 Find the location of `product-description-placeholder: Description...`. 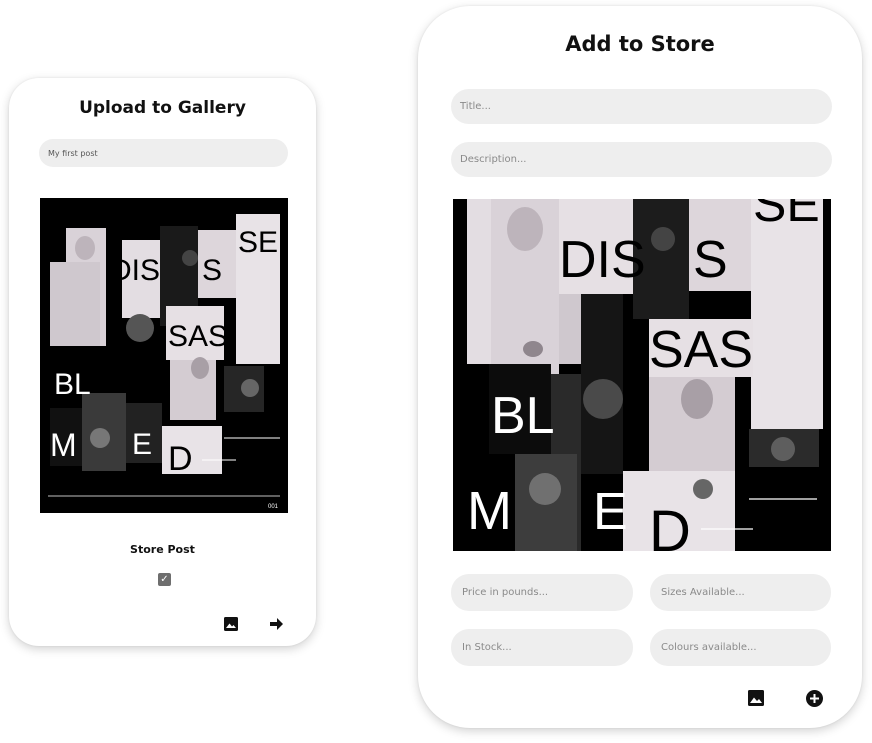

product-description-placeholder: Description... is located at coordinates (493, 159).